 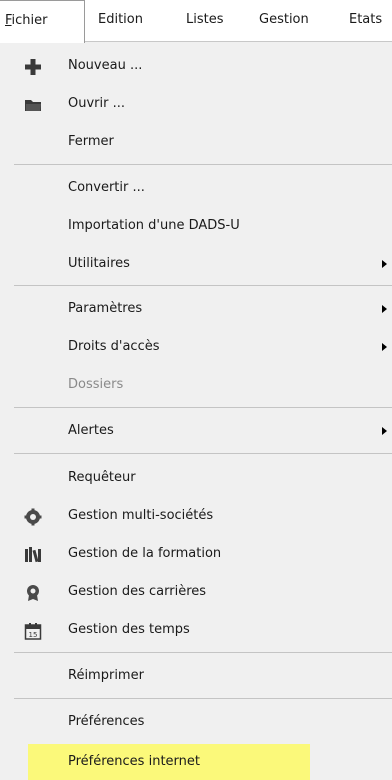 What do you see at coordinates (33, 104) in the screenshot?
I see `folder-icon` at bounding box center [33, 104].